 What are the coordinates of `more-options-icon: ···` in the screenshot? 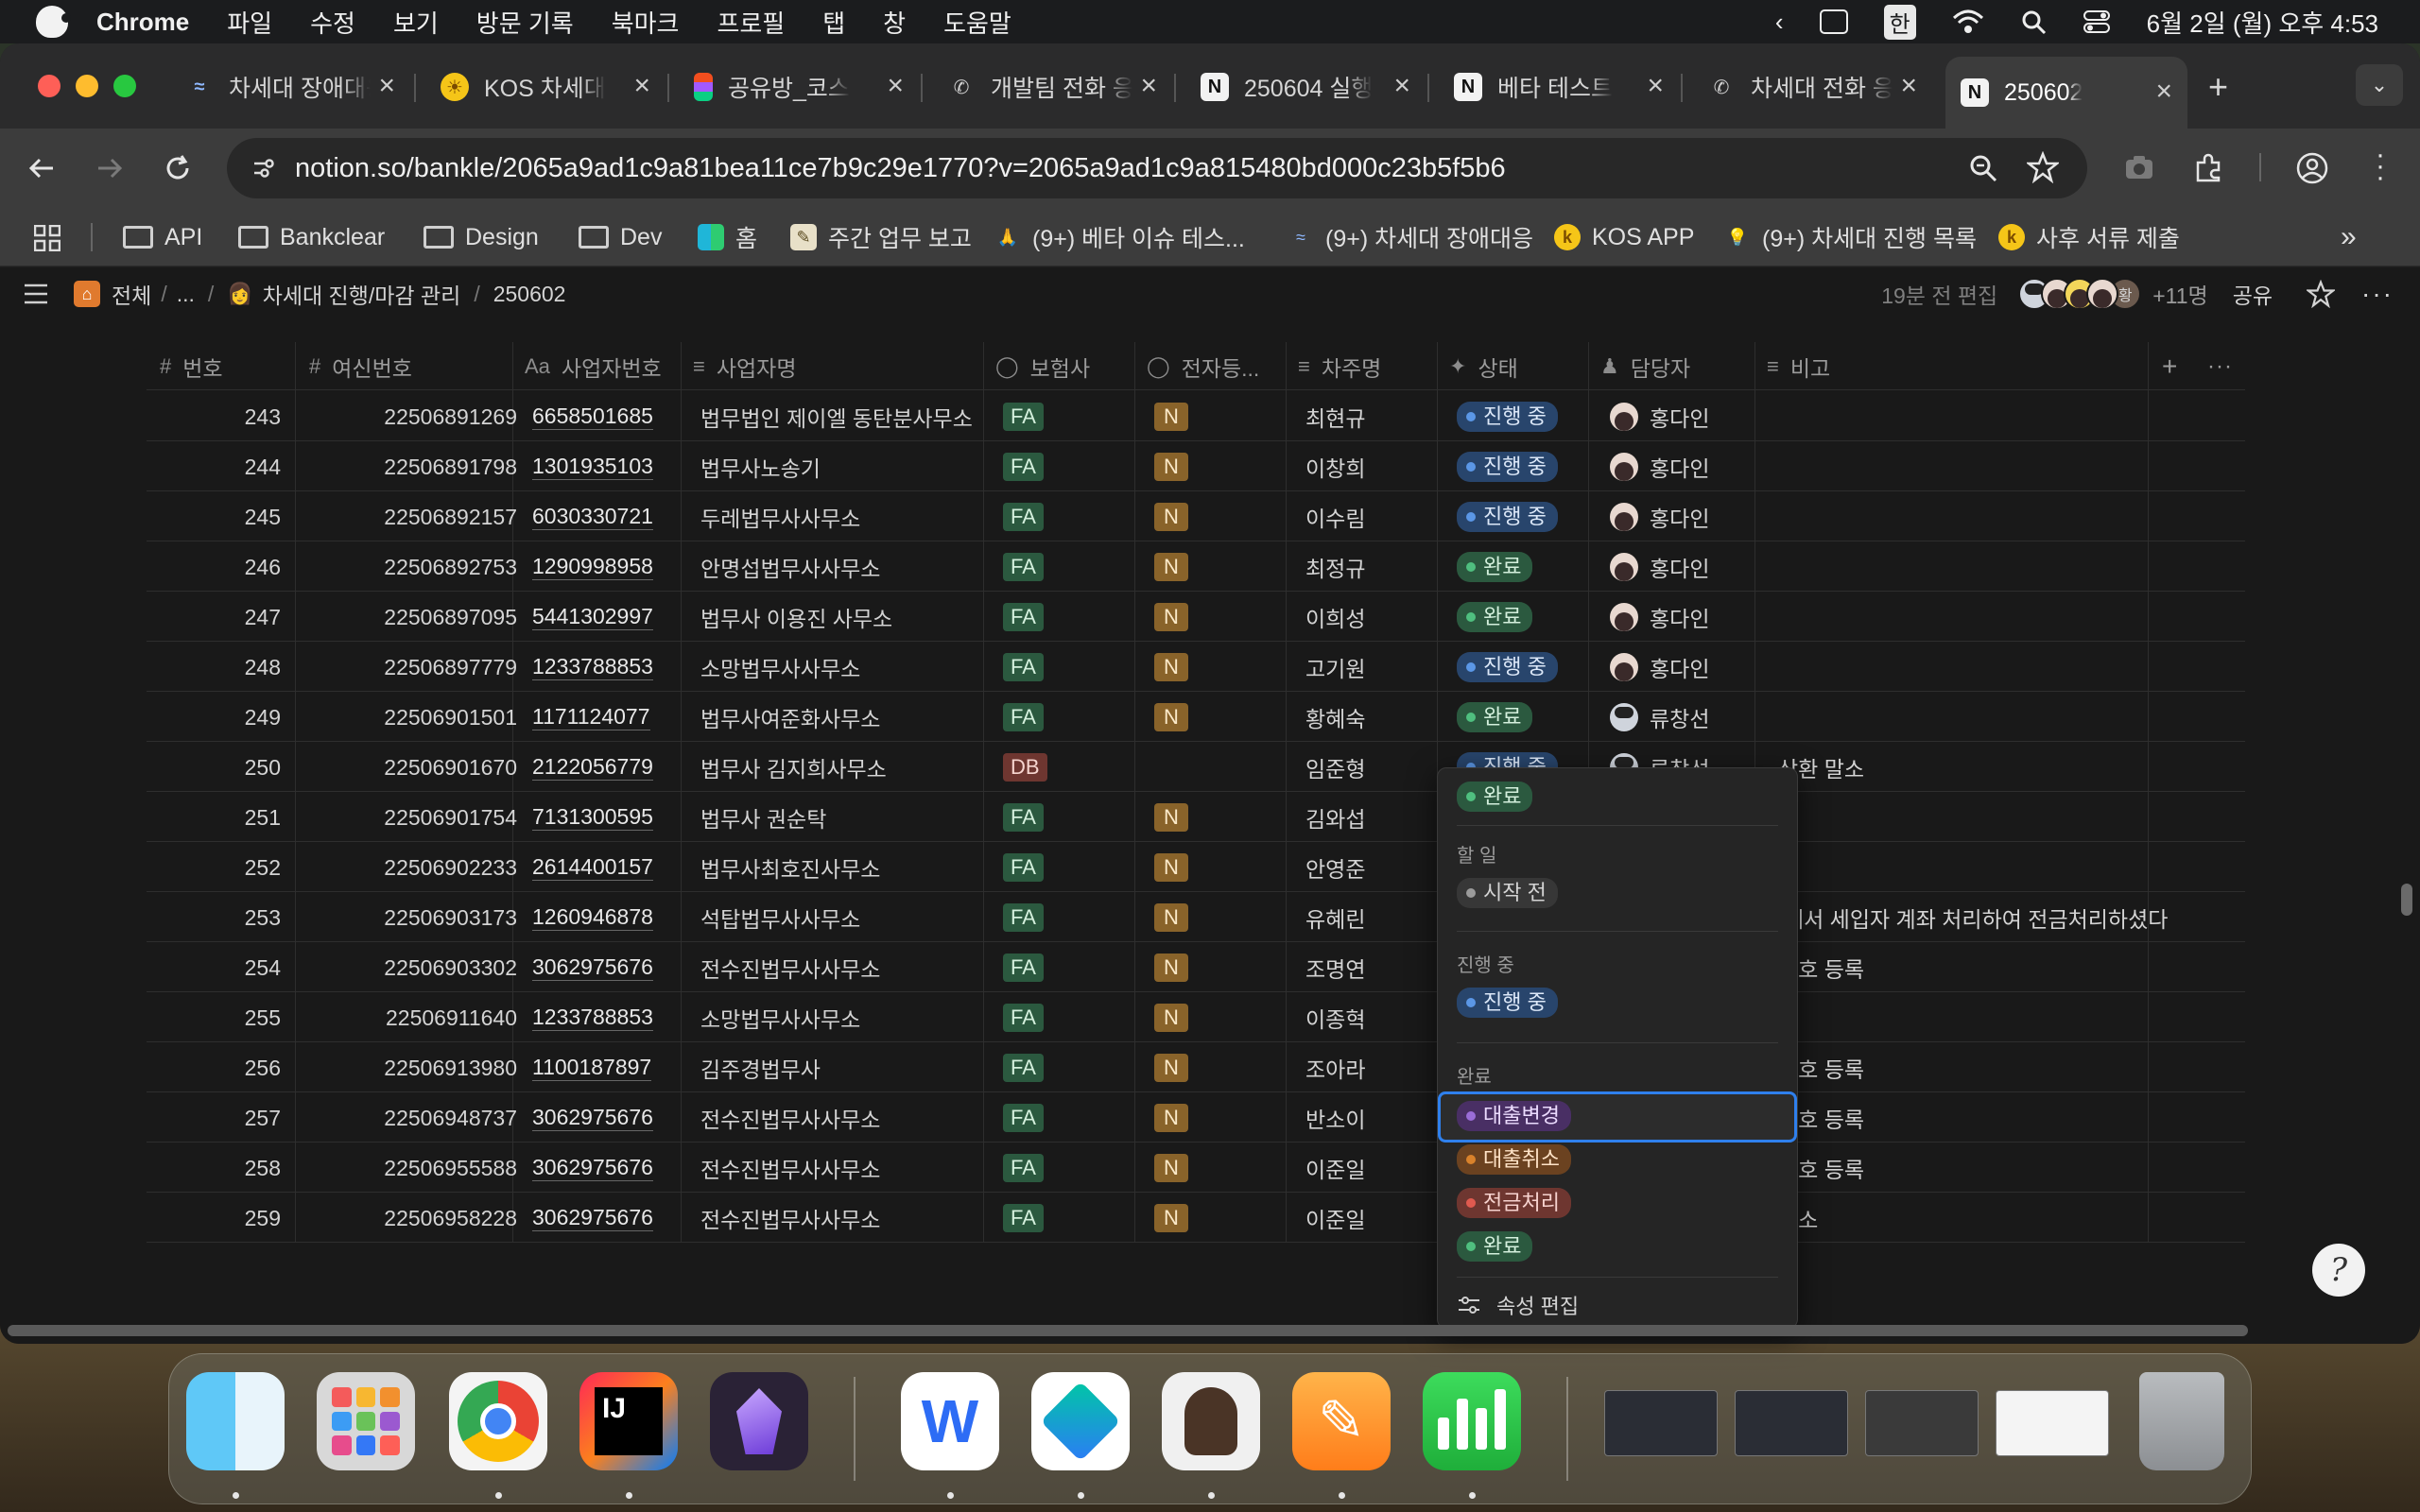 It's located at (2377, 294).